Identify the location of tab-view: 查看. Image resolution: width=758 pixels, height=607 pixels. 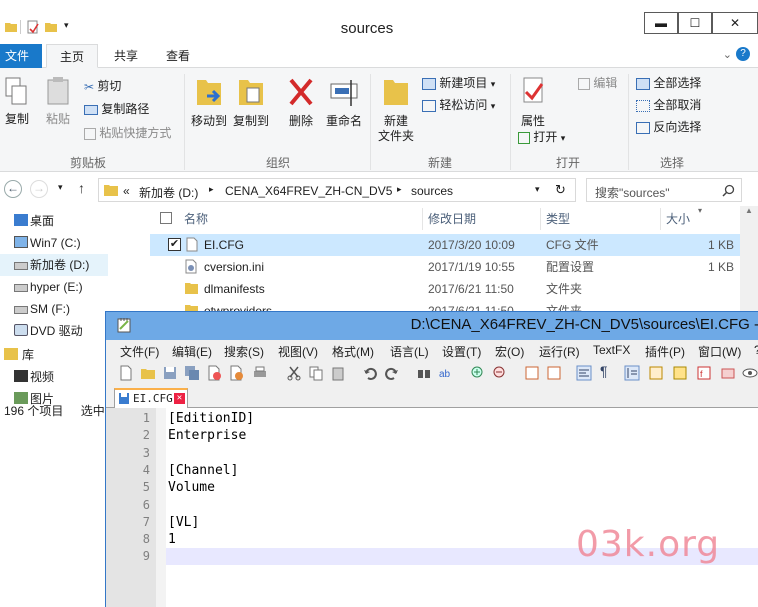
(178, 56).